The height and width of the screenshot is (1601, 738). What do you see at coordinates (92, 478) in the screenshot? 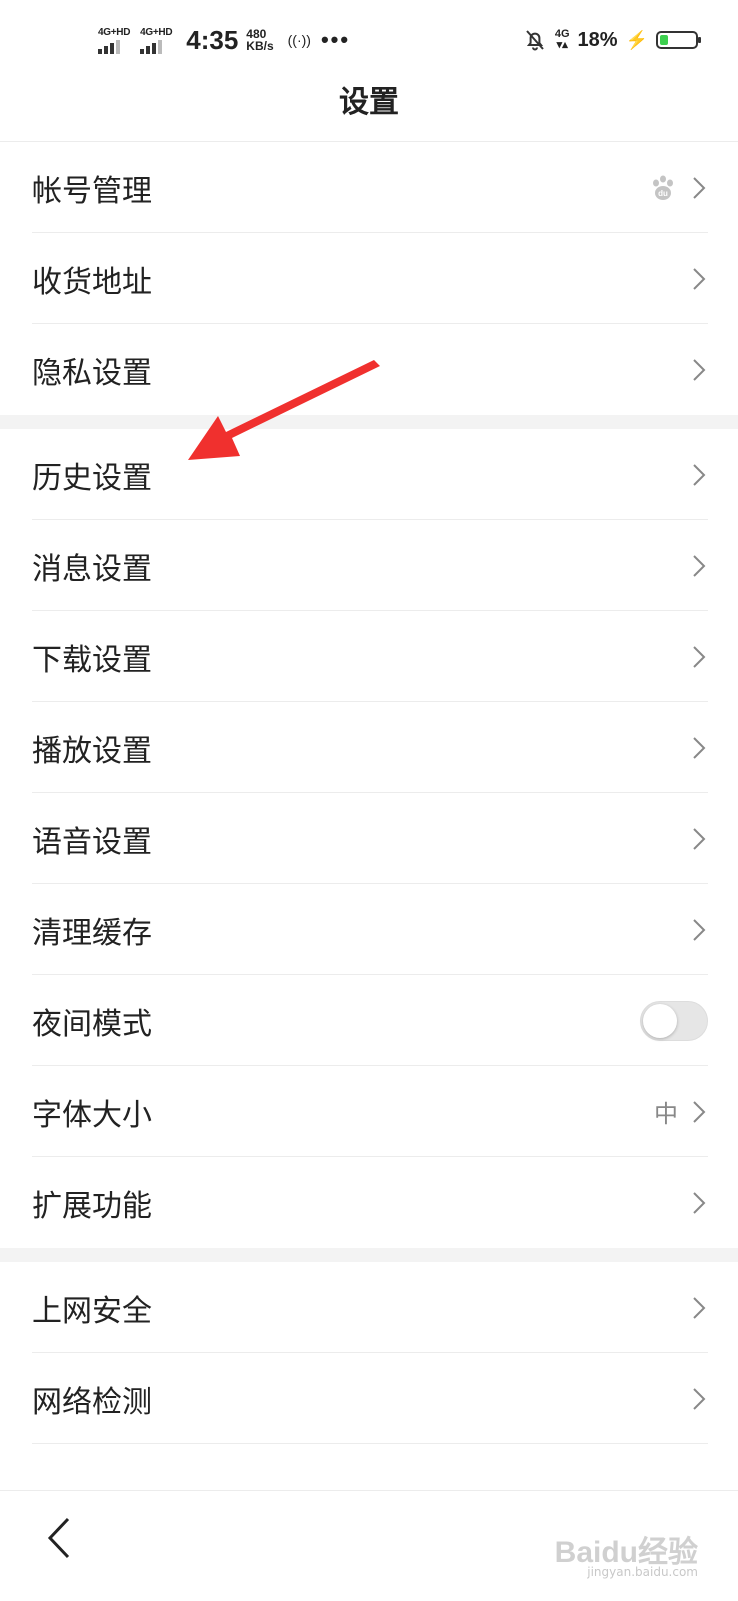
I see `settings-item-label: 历史设置` at bounding box center [92, 478].